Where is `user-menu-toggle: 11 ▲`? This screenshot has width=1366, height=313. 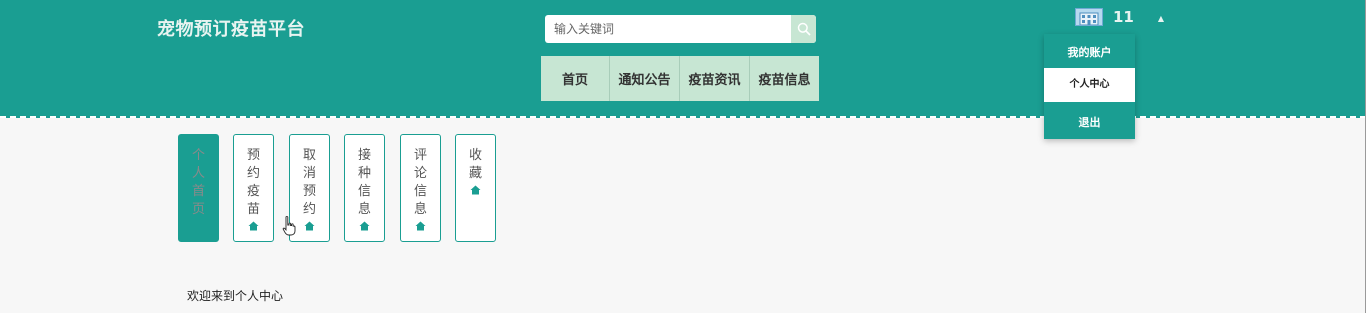
user-menu-toggle: 11 ▲ is located at coordinates (1119, 17).